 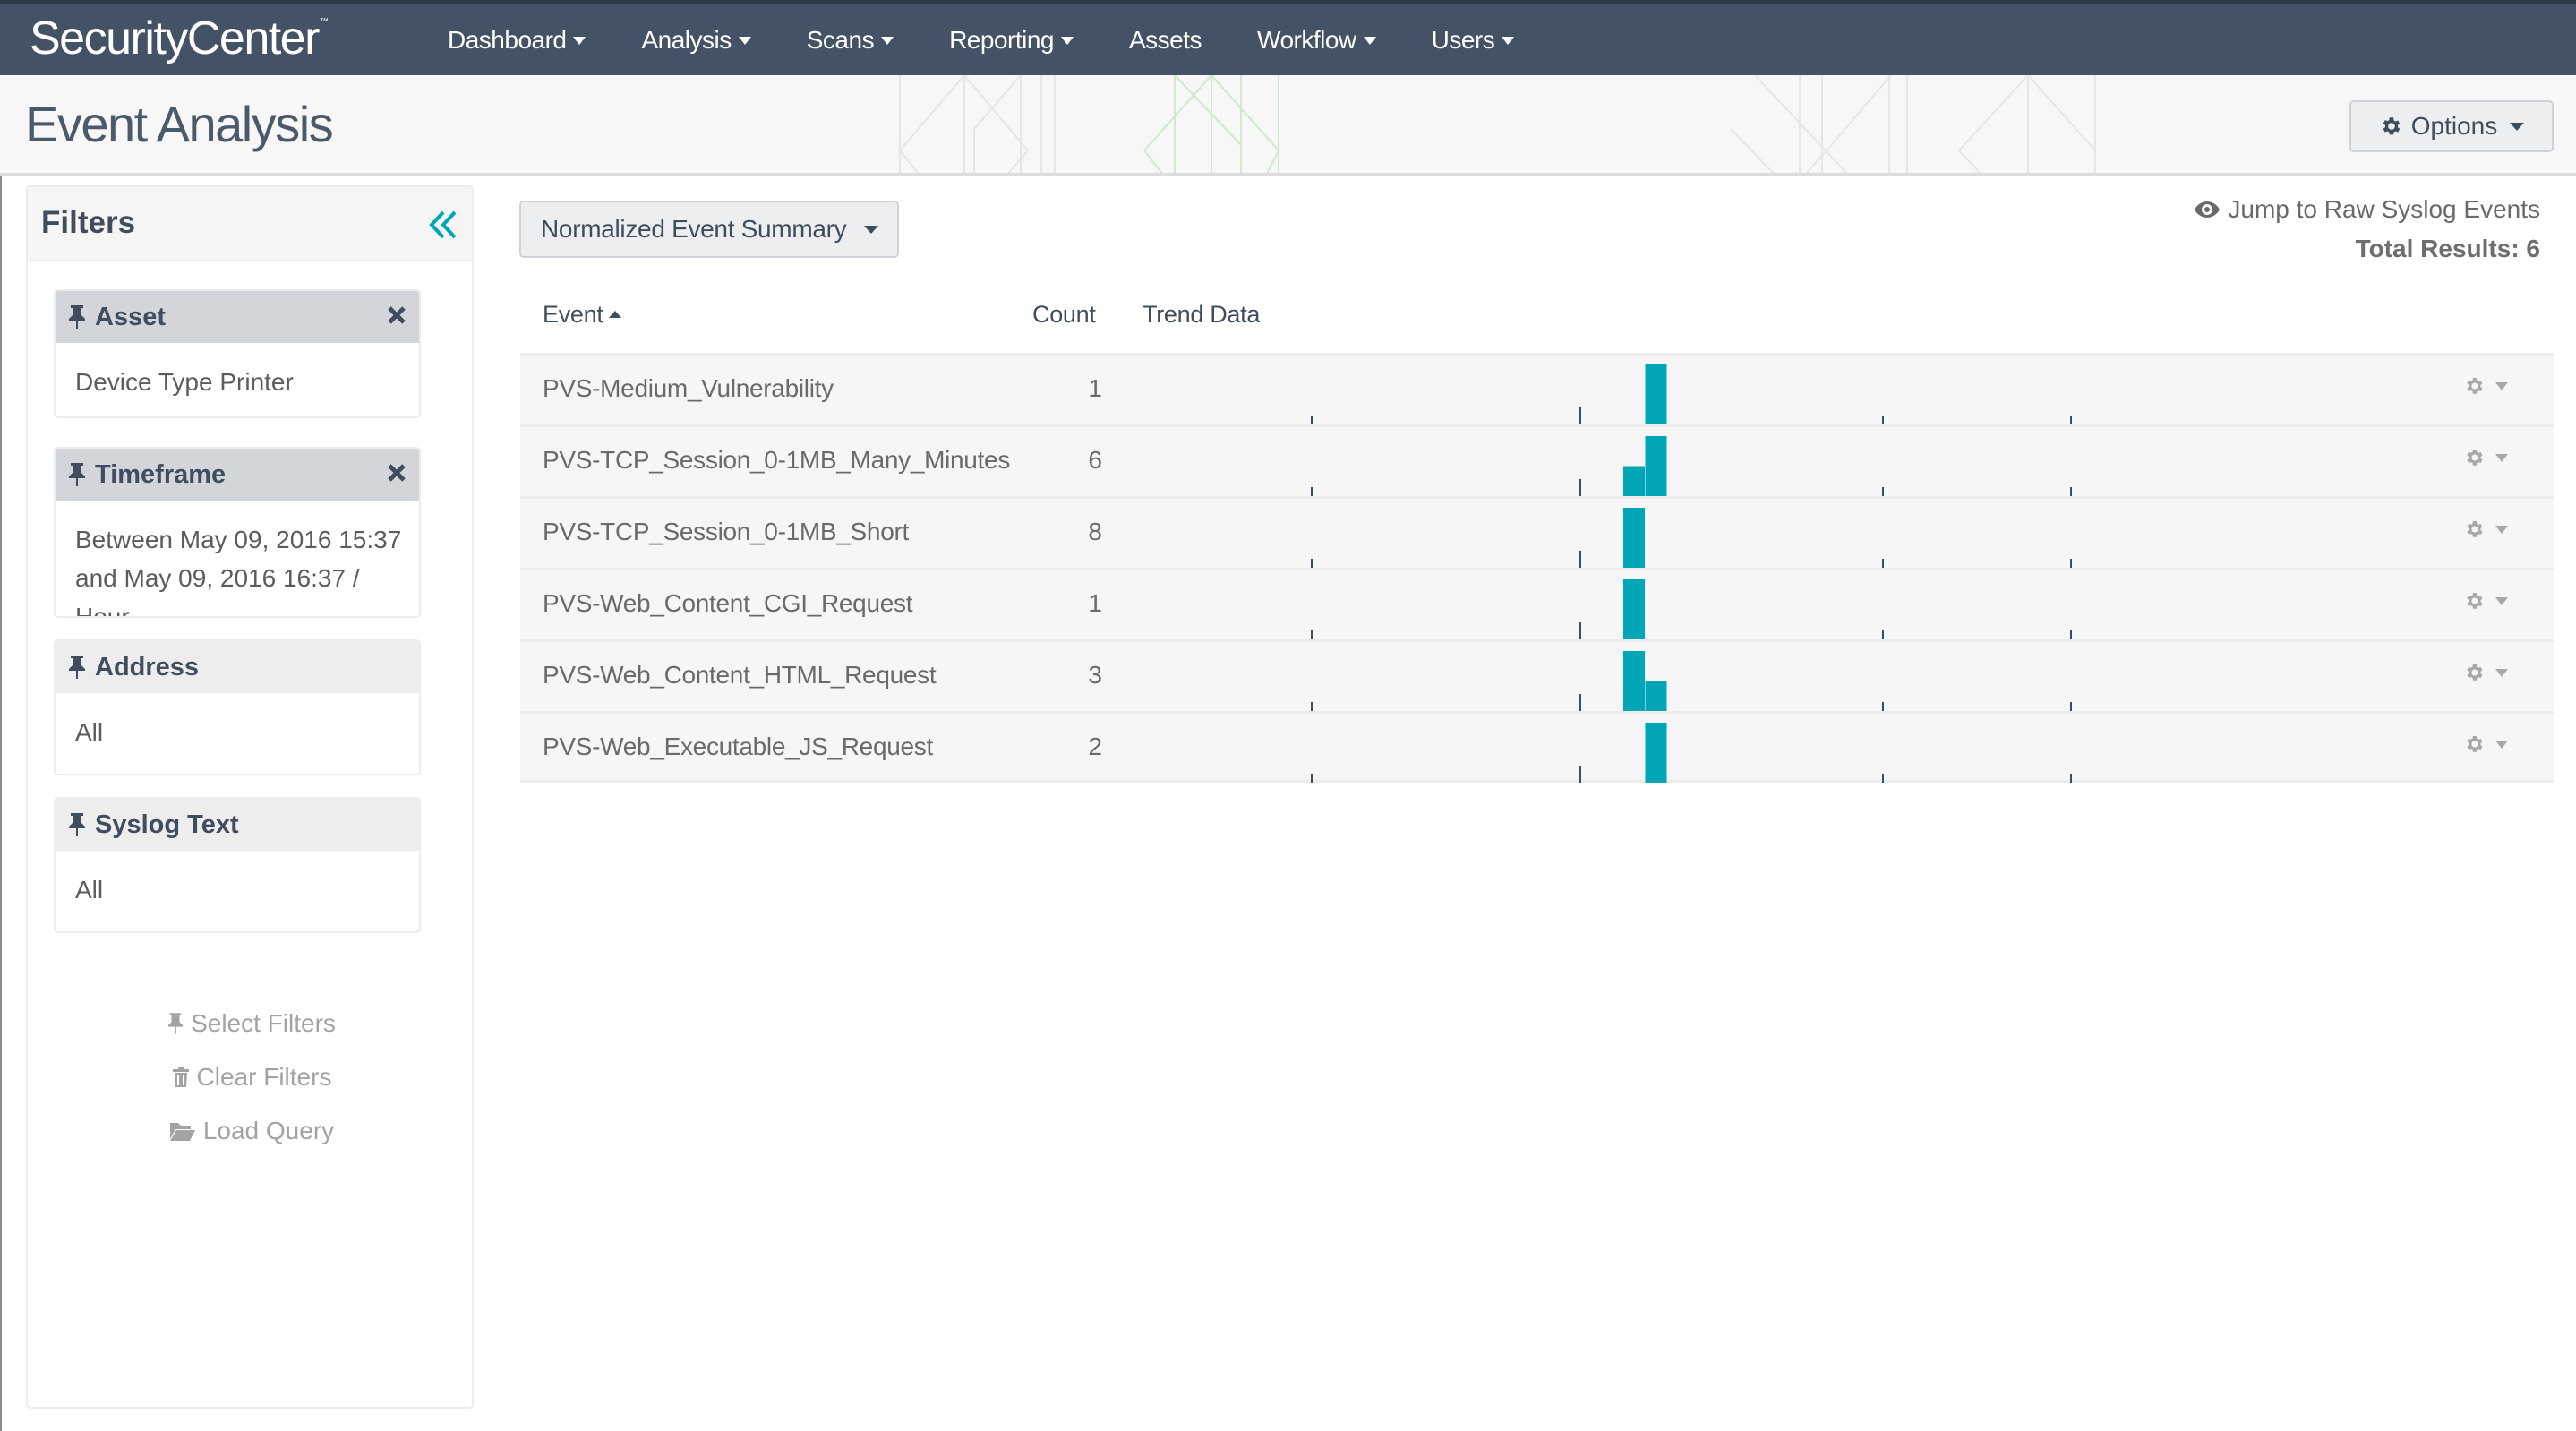 I want to click on filter-card-asset: Asset Device Type Printer, so click(x=238, y=353).